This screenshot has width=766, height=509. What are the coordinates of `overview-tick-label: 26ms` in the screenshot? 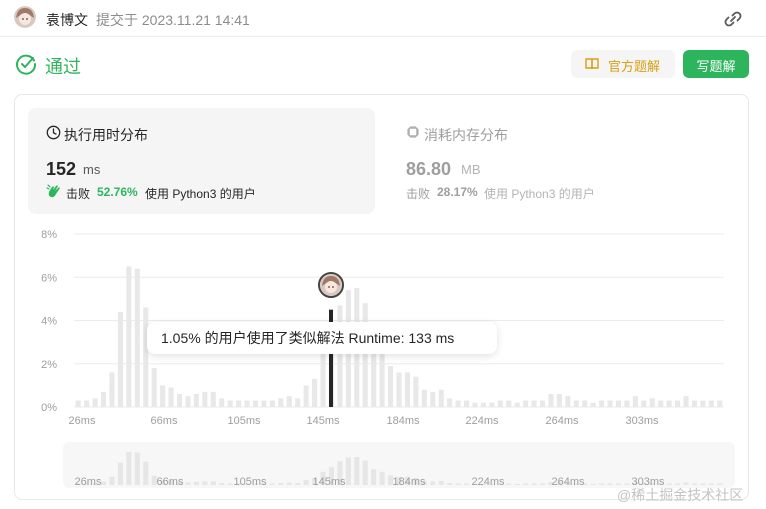 It's located at (88, 482).